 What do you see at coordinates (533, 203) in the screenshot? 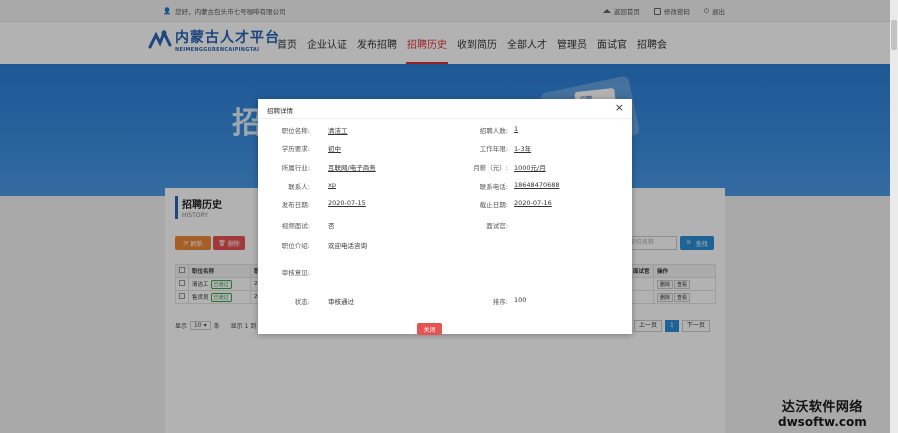
I see `end-date-value: 2020-07-16` at bounding box center [533, 203].